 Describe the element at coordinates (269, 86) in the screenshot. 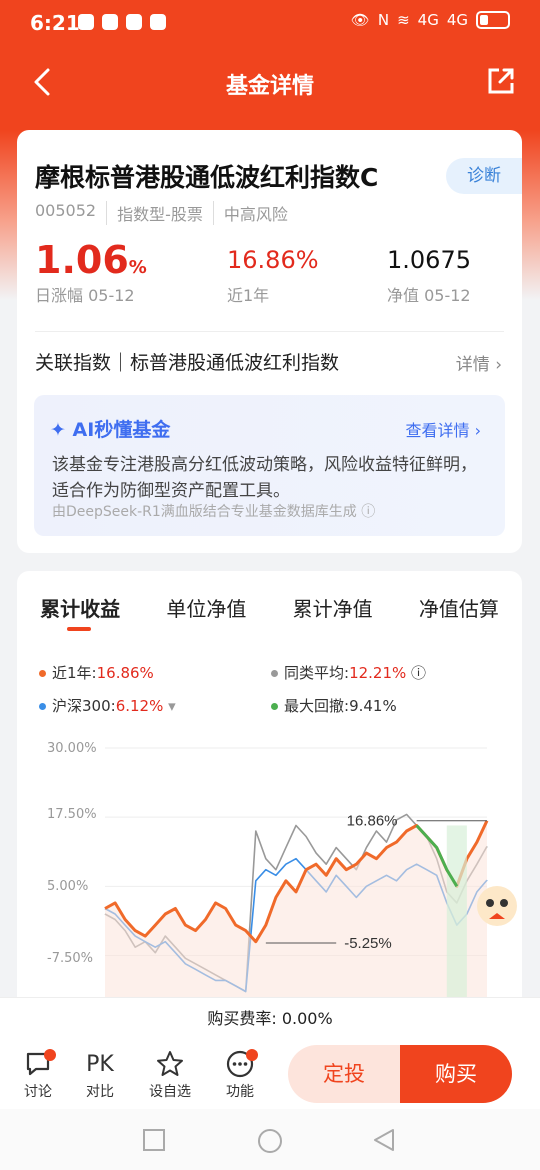

I see `page-title: 基金详情` at that location.